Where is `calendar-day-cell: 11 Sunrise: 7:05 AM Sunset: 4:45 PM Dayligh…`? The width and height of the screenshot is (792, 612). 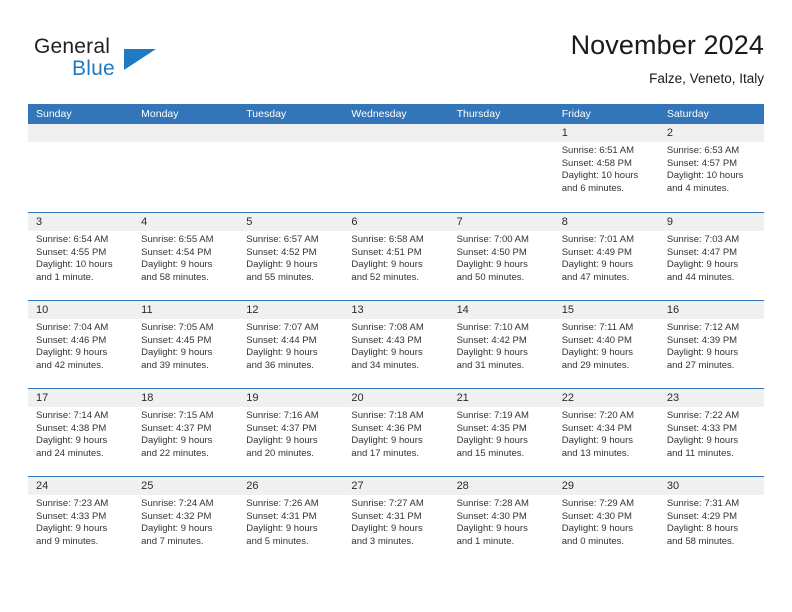 calendar-day-cell: 11 Sunrise: 7:05 AM Sunset: 4:45 PM Dayligh… is located at coordinates (186, 344).